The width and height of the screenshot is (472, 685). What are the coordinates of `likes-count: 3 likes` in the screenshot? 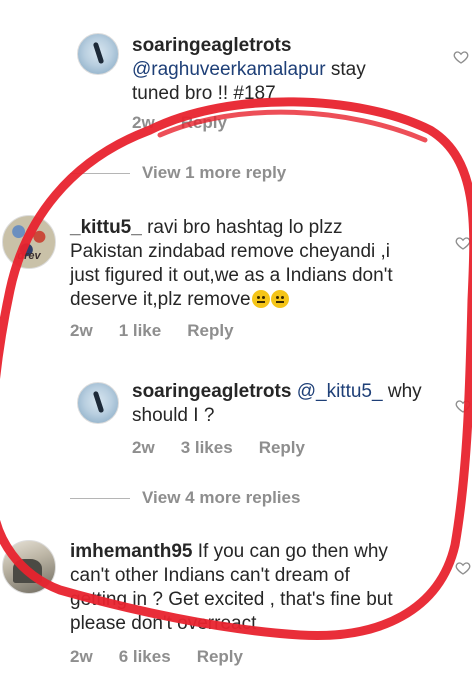 It's located at (207, 448).